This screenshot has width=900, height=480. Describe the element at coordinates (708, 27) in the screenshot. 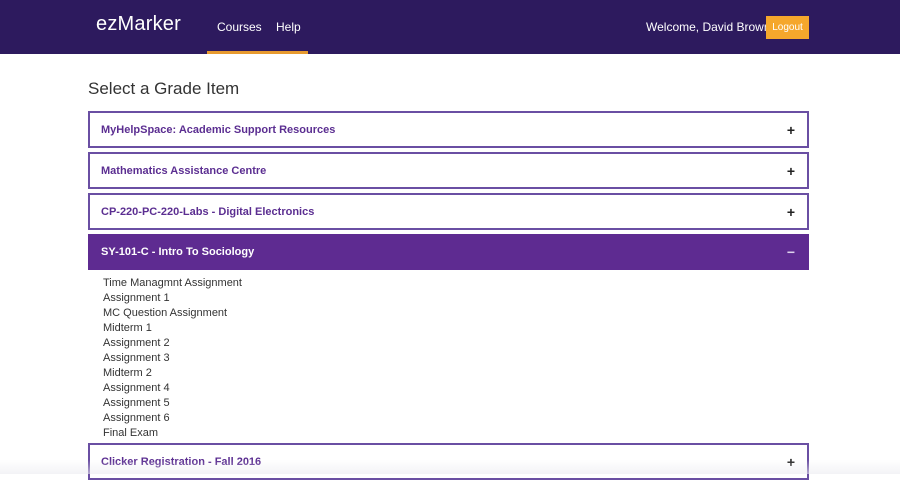

I see `welcome-message: Welcome, David Brown` at that location.